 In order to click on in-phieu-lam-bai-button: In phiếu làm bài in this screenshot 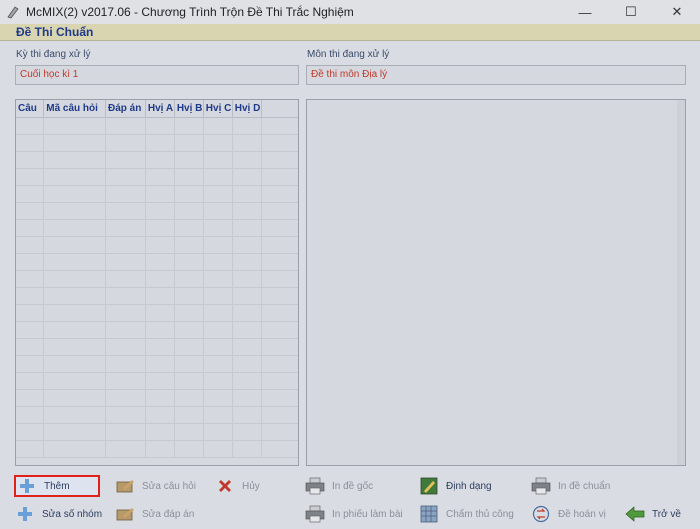, I will do `click(359, 514)`.